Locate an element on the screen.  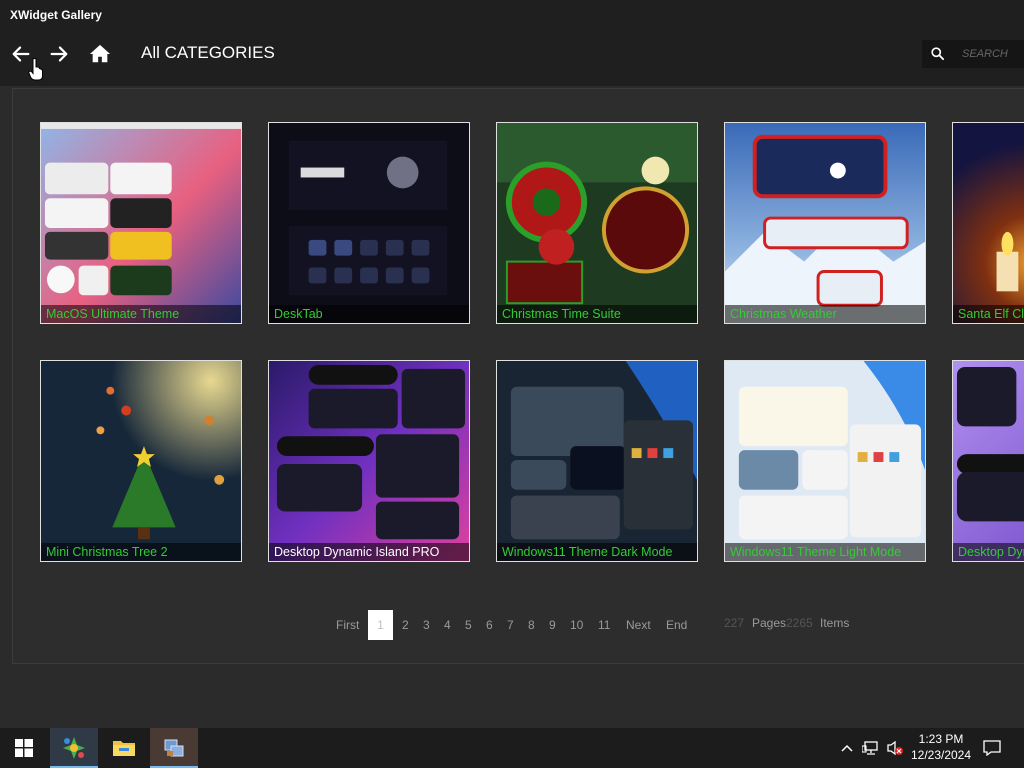
volume-button is located at coordinates (895, 748).